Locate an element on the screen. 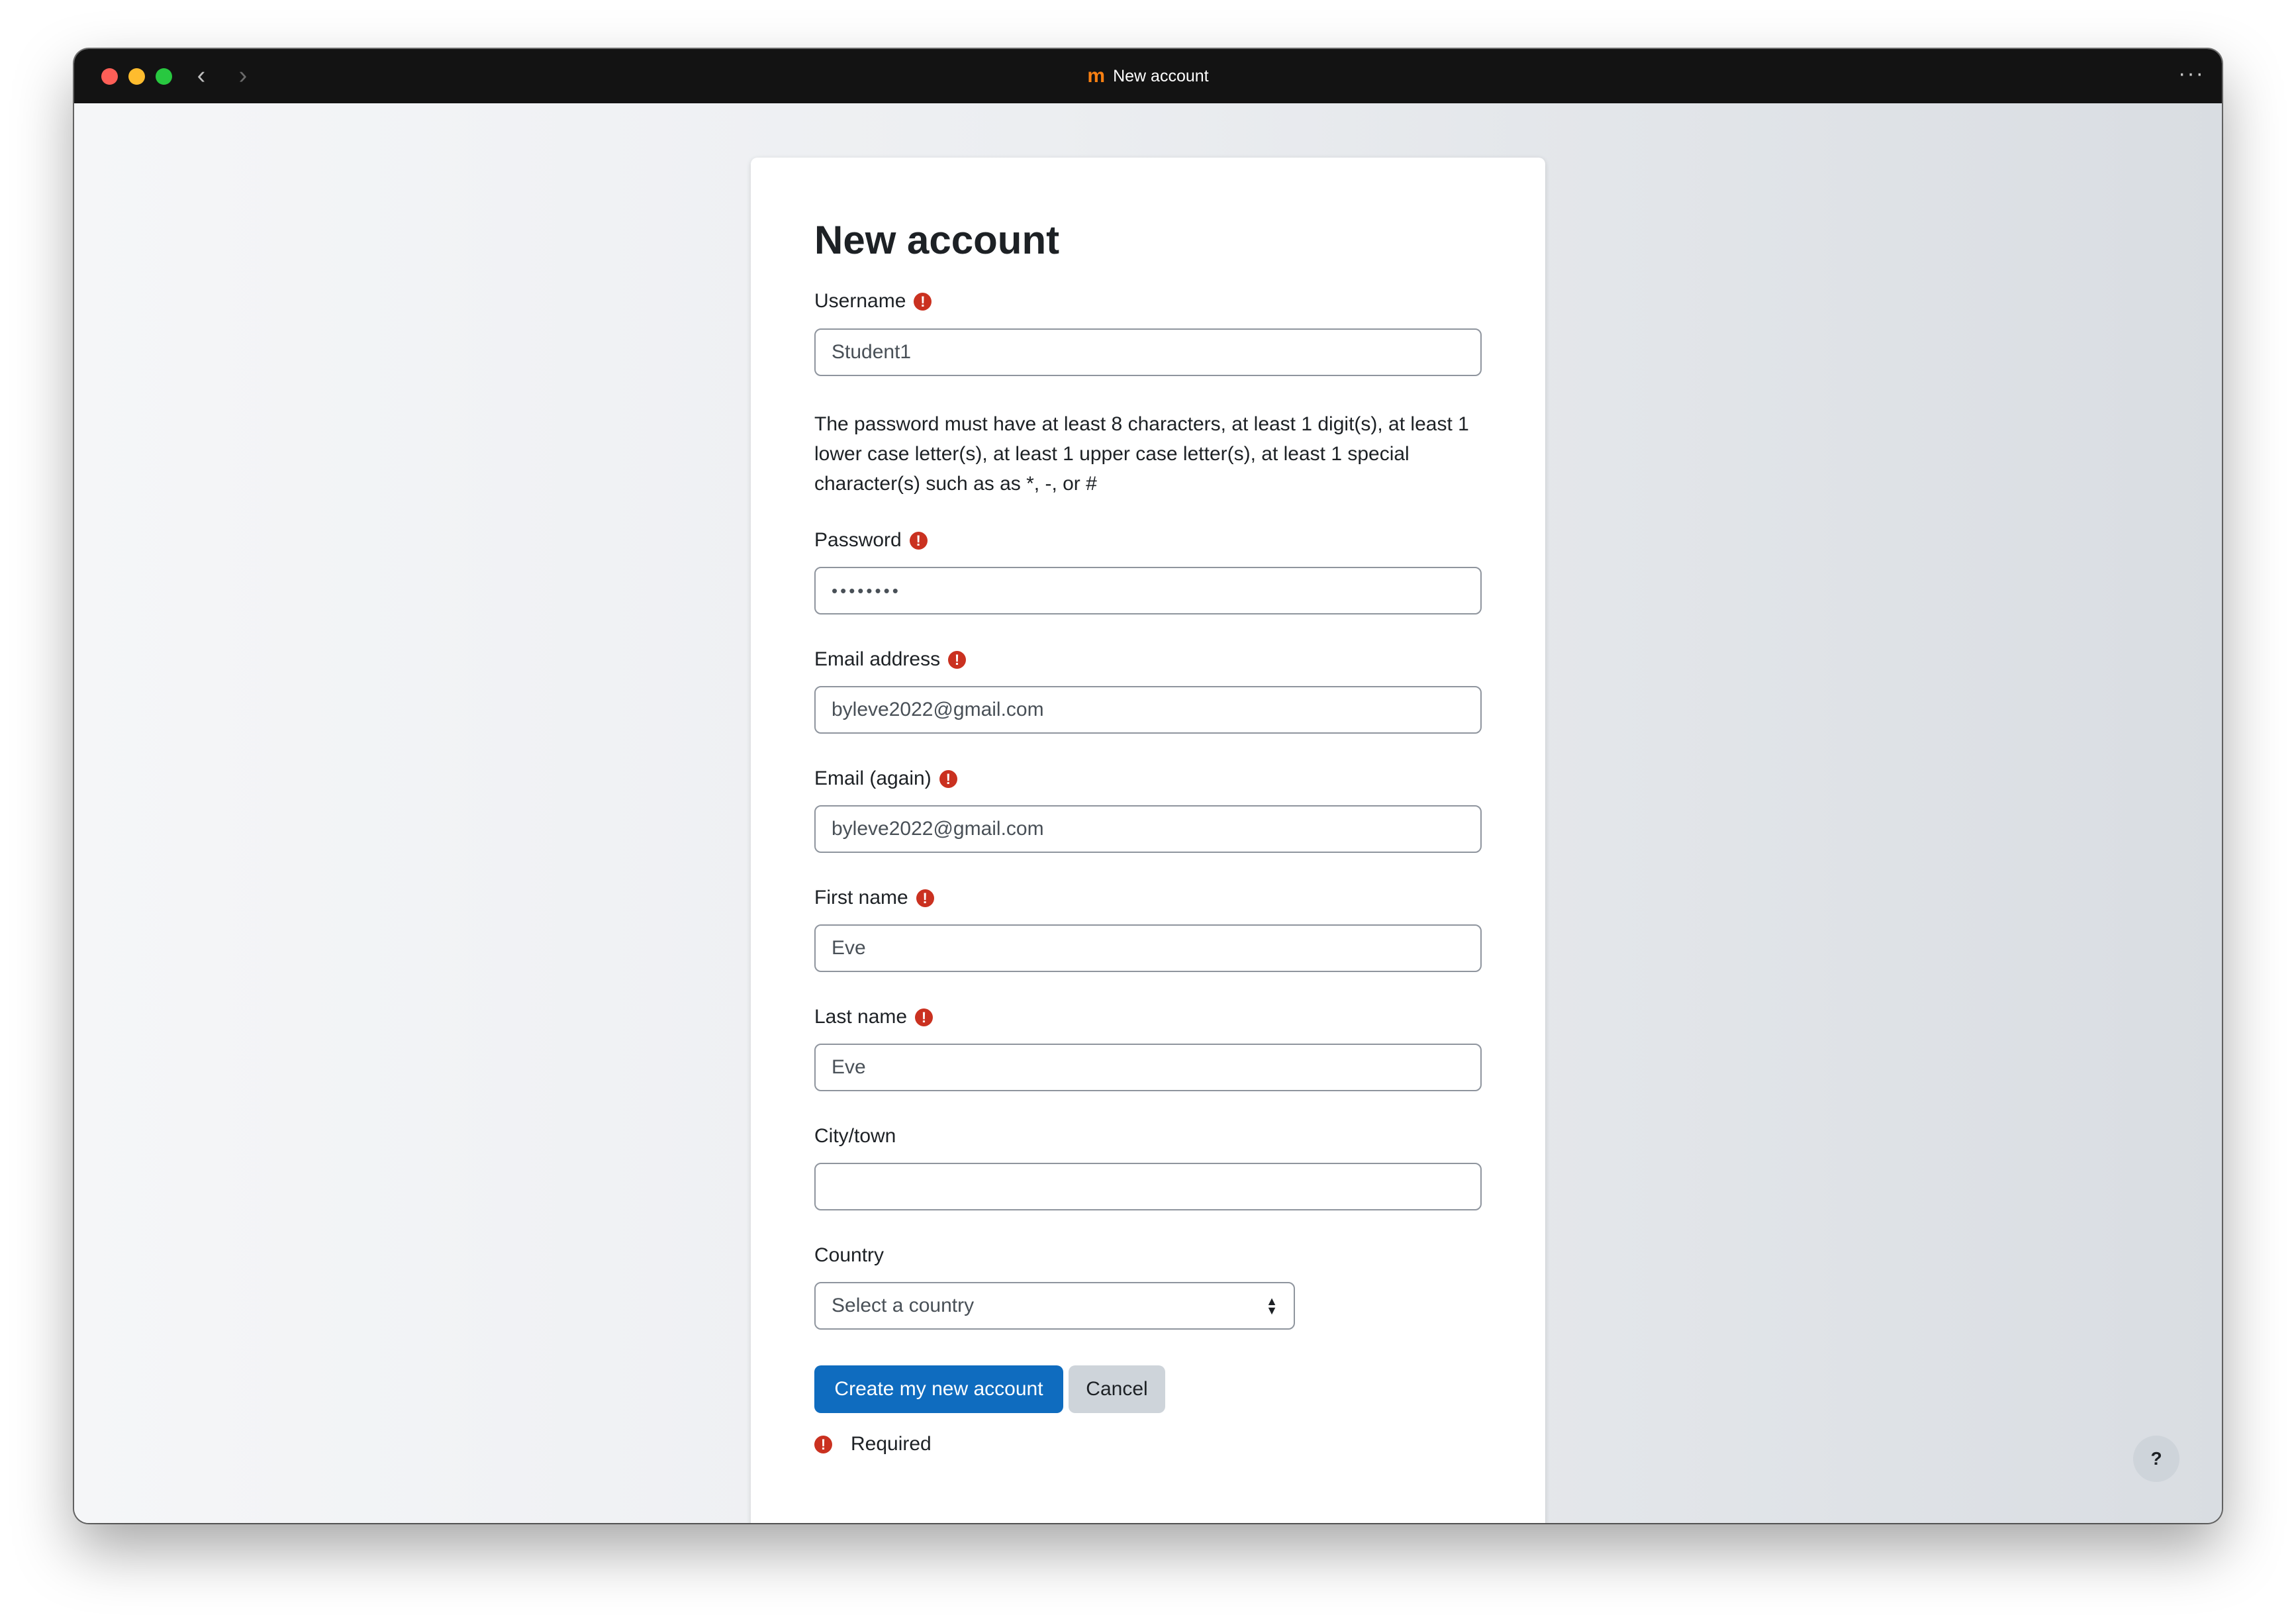  country-select: Select a country ▲ ▼ is located at coordinates (1054, 1306).